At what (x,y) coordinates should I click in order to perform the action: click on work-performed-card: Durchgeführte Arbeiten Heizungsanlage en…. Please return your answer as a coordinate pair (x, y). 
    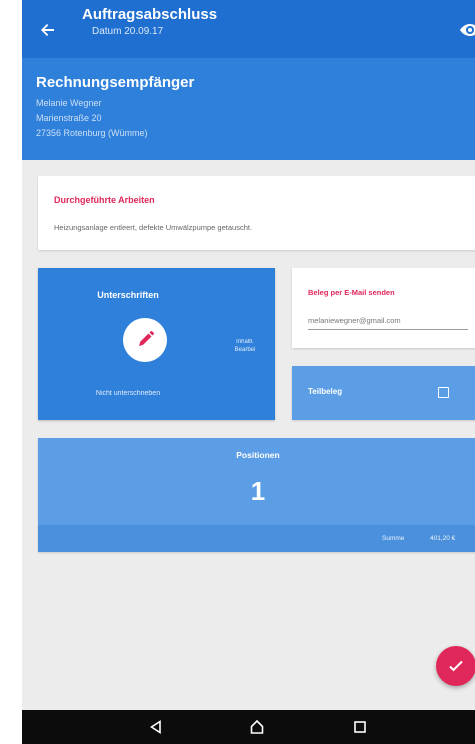
    Looking at the image, I should click on (256, 213).